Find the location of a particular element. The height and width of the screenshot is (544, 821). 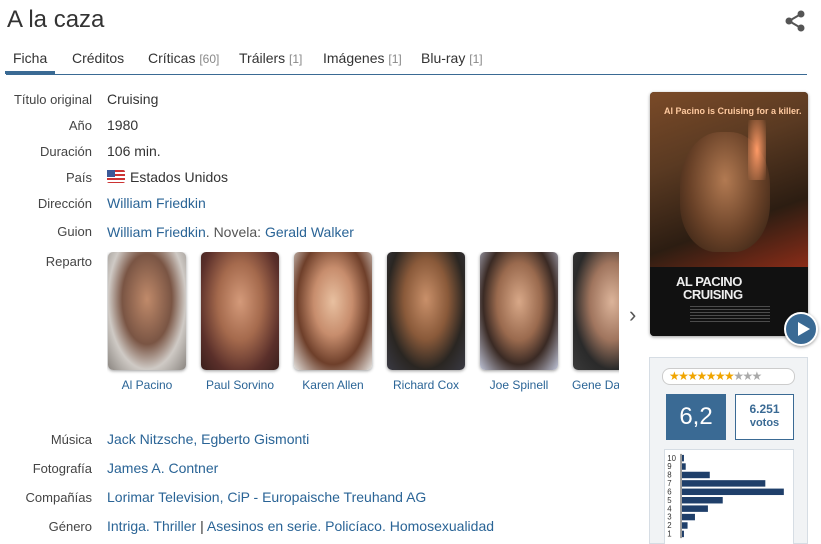

tab-trailers: Tráilers [1] is located at coordinates (270, 58).